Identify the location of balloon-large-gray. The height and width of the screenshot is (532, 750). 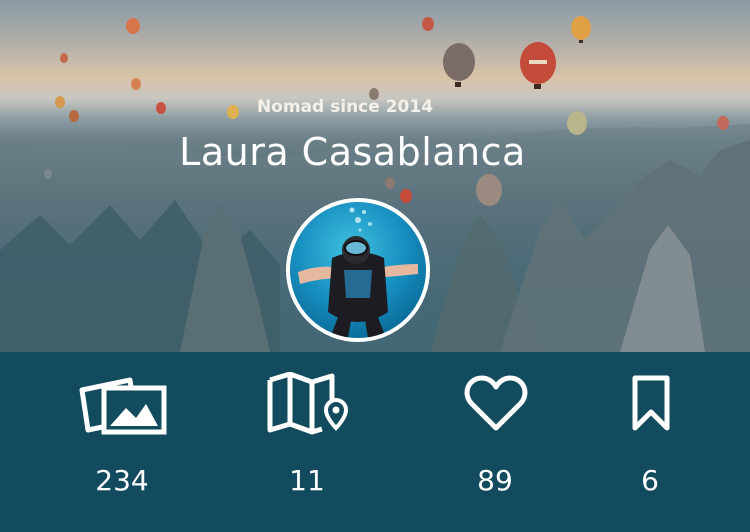
(459, 65).